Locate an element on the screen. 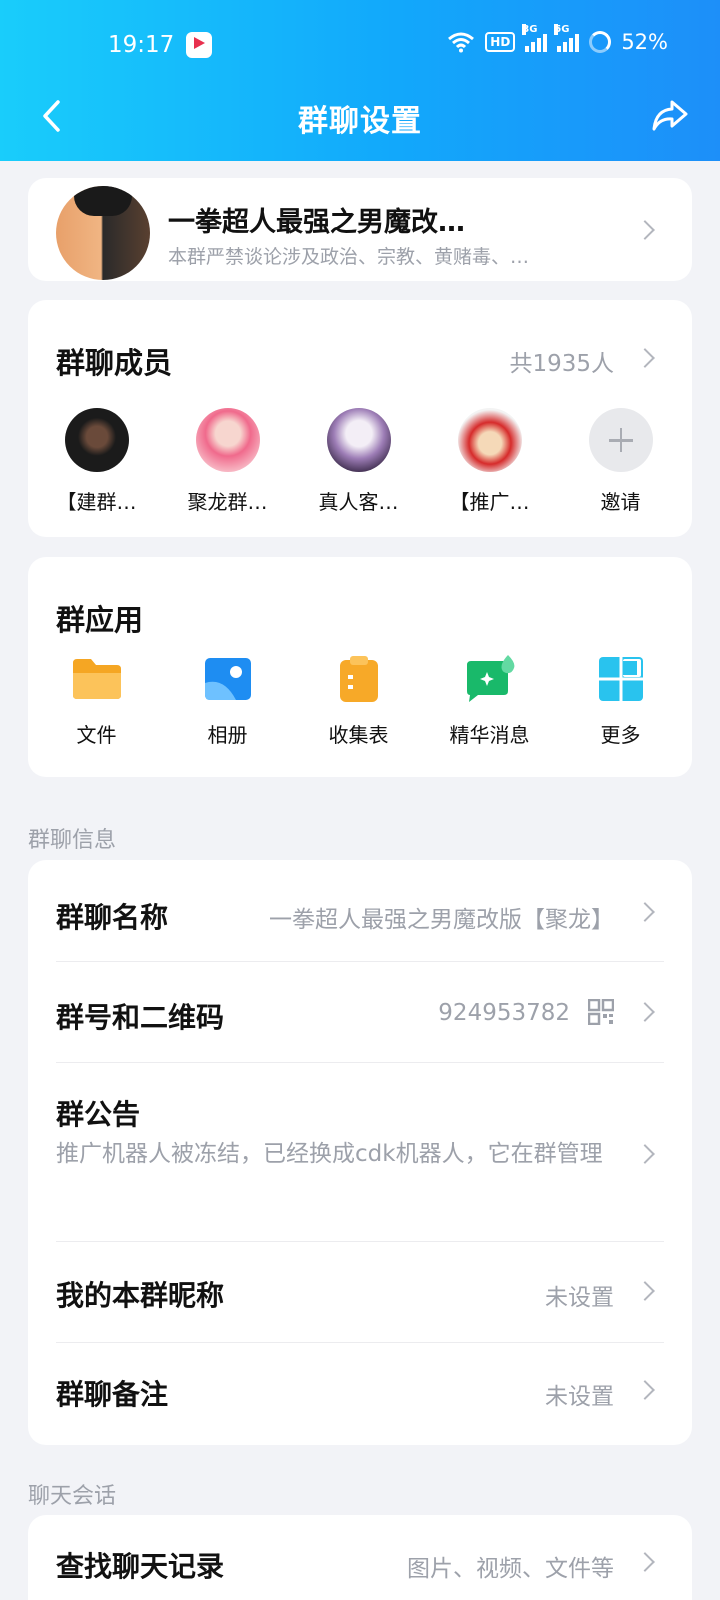 The width and height of the screenshot is (720, 1600). app-collect-form: 收集表 is located at coordinates (355, 700).